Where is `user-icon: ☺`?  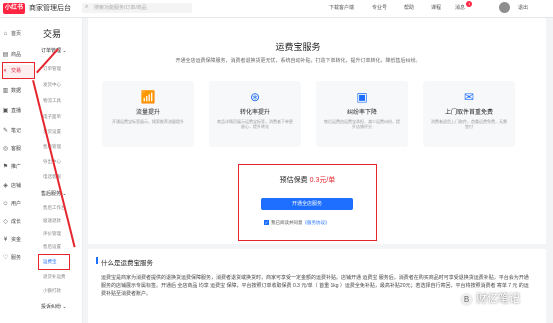 user-icon: ☺ is located at coordinates (5, 204).